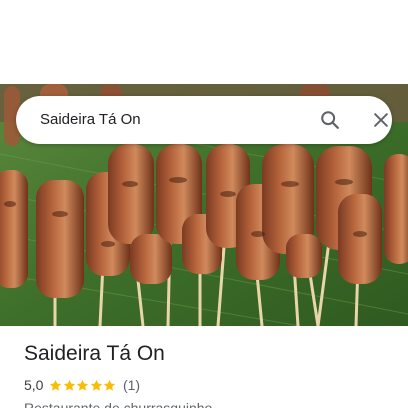 This screenshot has width=408, height=408. Describe the element at coordinates (209, 403) in the screenshot. I see `place-category: Restaurante de churrasquinho` at that location.